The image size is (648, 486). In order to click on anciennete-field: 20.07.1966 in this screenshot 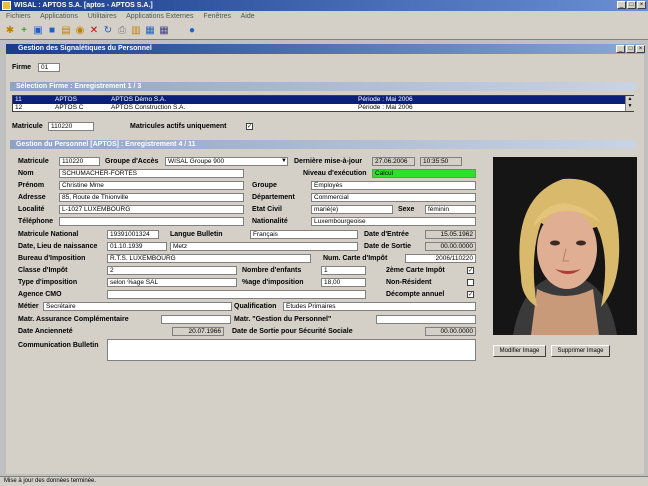, I will do `click(198, 331)`.